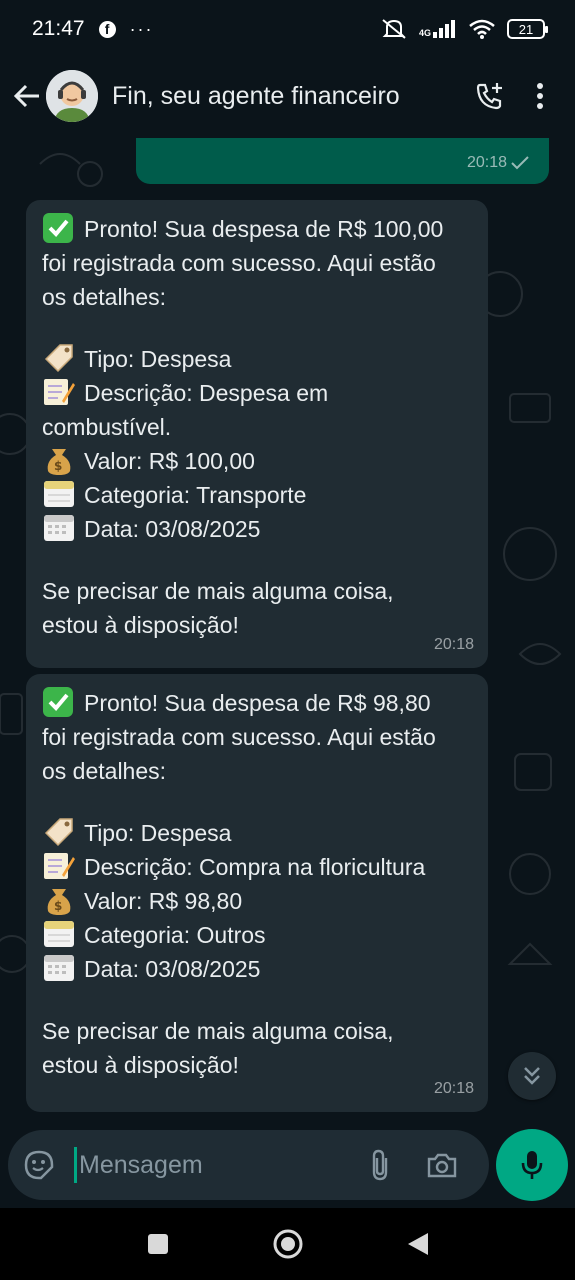  I want to click on camera-button, so click(442, 1165).